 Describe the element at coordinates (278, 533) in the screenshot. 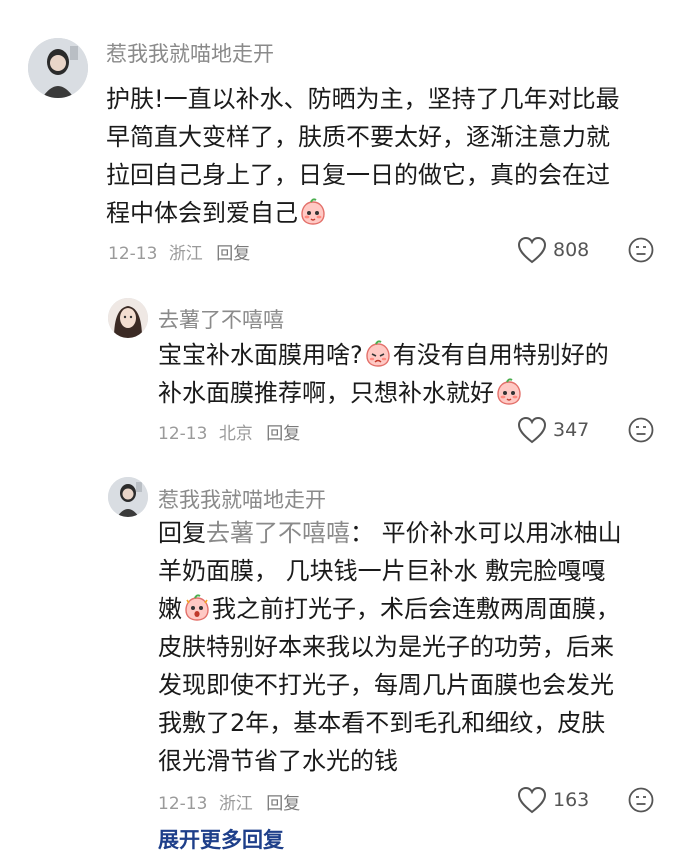

I see `mention-link: 去薯了不嘻嘻` at that location.